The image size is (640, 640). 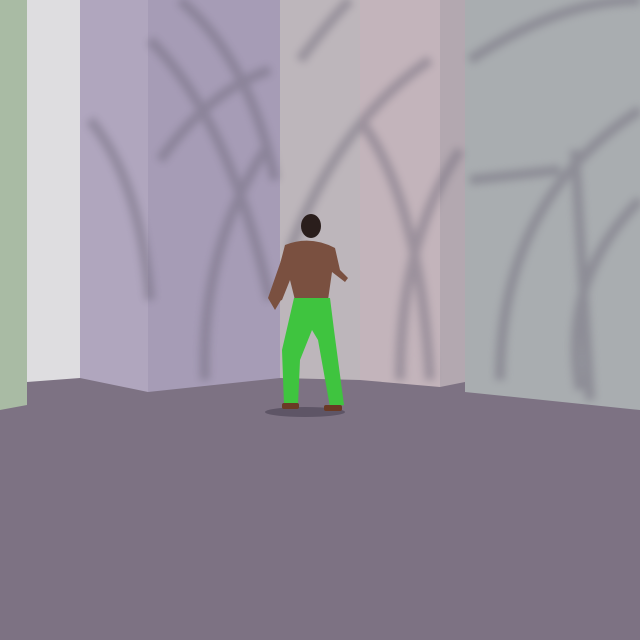 I want to click on pillar-white, so click(x=53, y=191).